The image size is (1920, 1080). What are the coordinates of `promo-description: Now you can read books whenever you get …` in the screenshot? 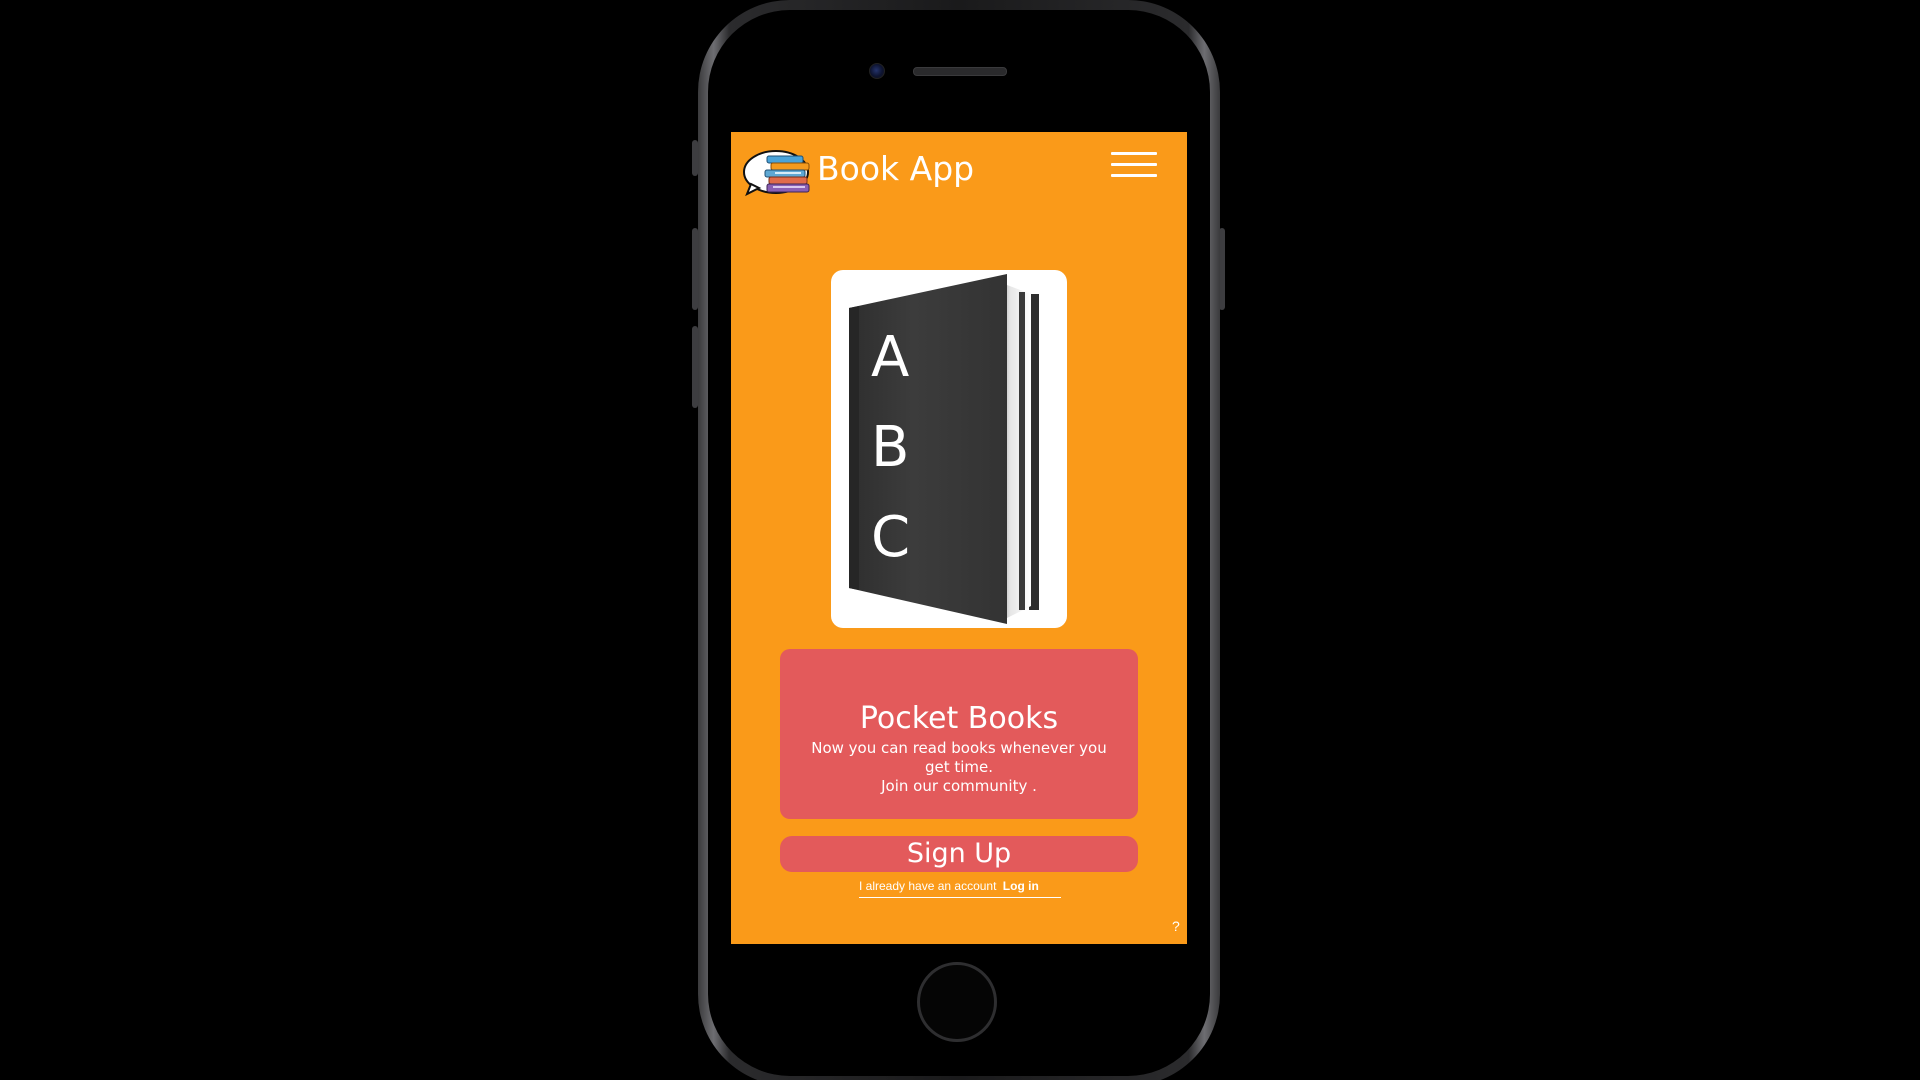 It's located at (959, 767).